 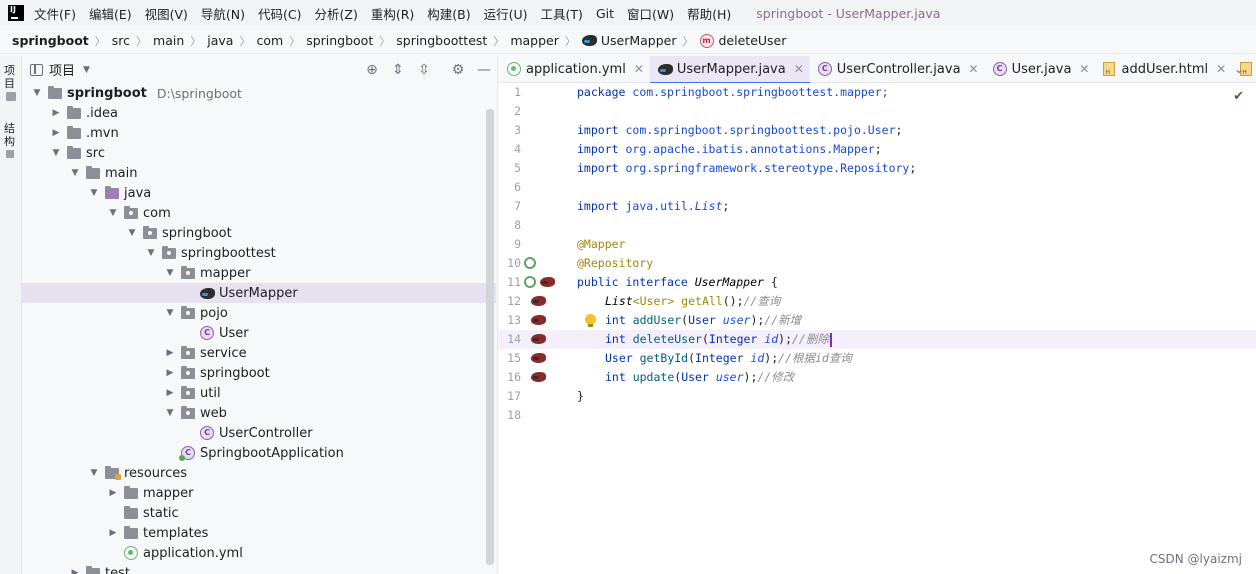 I want to click on tree-node: ▶ C UserController, so click(x=259, y=433).